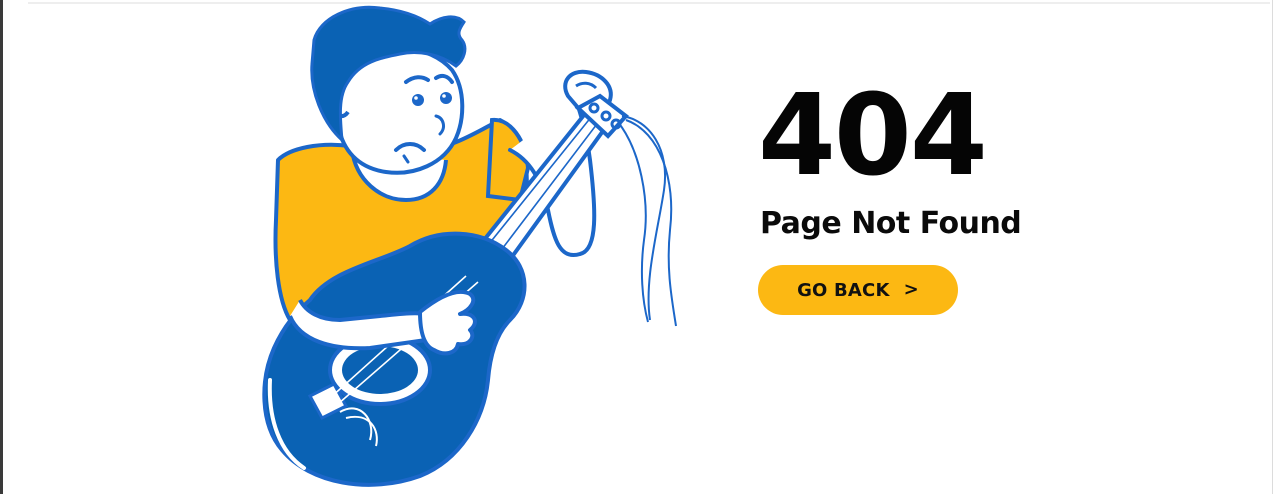 This screenshot has height=494, width=1288. I want to click on go-back-button: GO BACK >, so click(858, 290).